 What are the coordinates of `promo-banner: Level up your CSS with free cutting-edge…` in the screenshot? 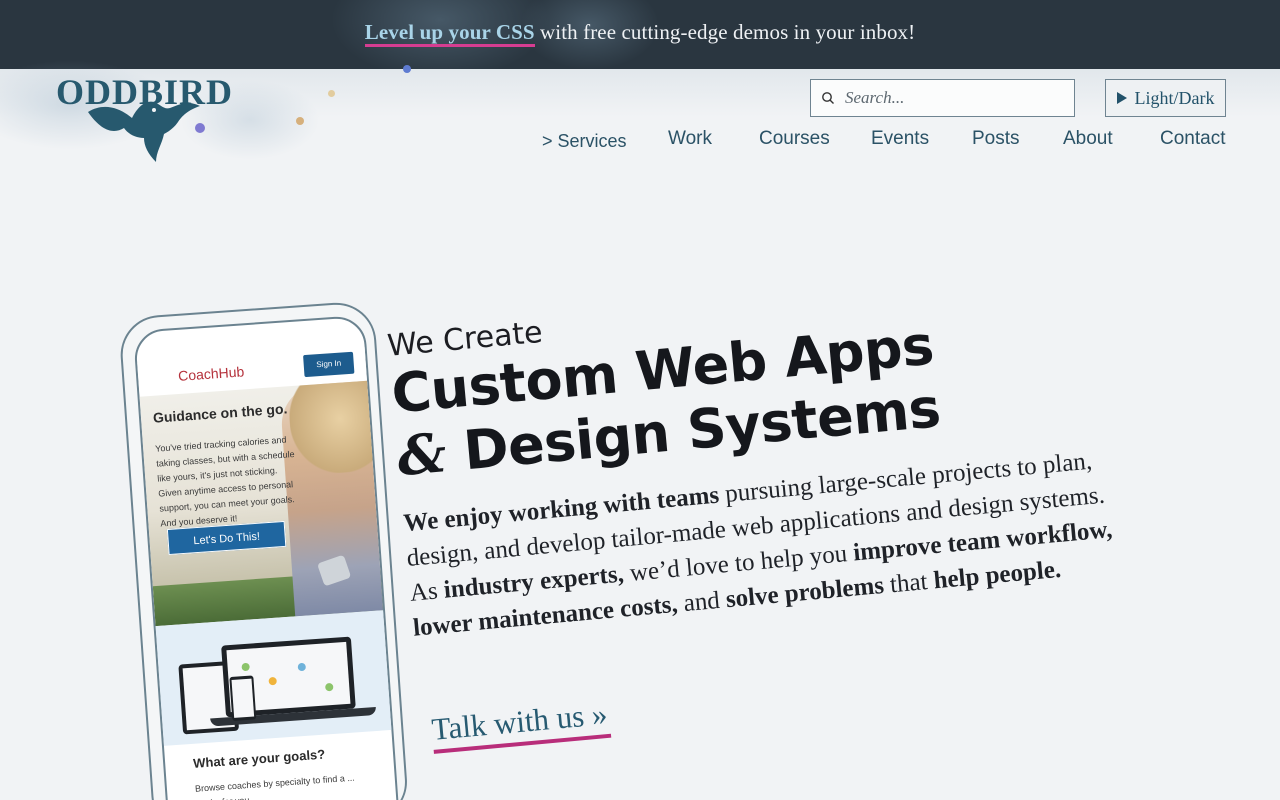 It's located at (640, 34).